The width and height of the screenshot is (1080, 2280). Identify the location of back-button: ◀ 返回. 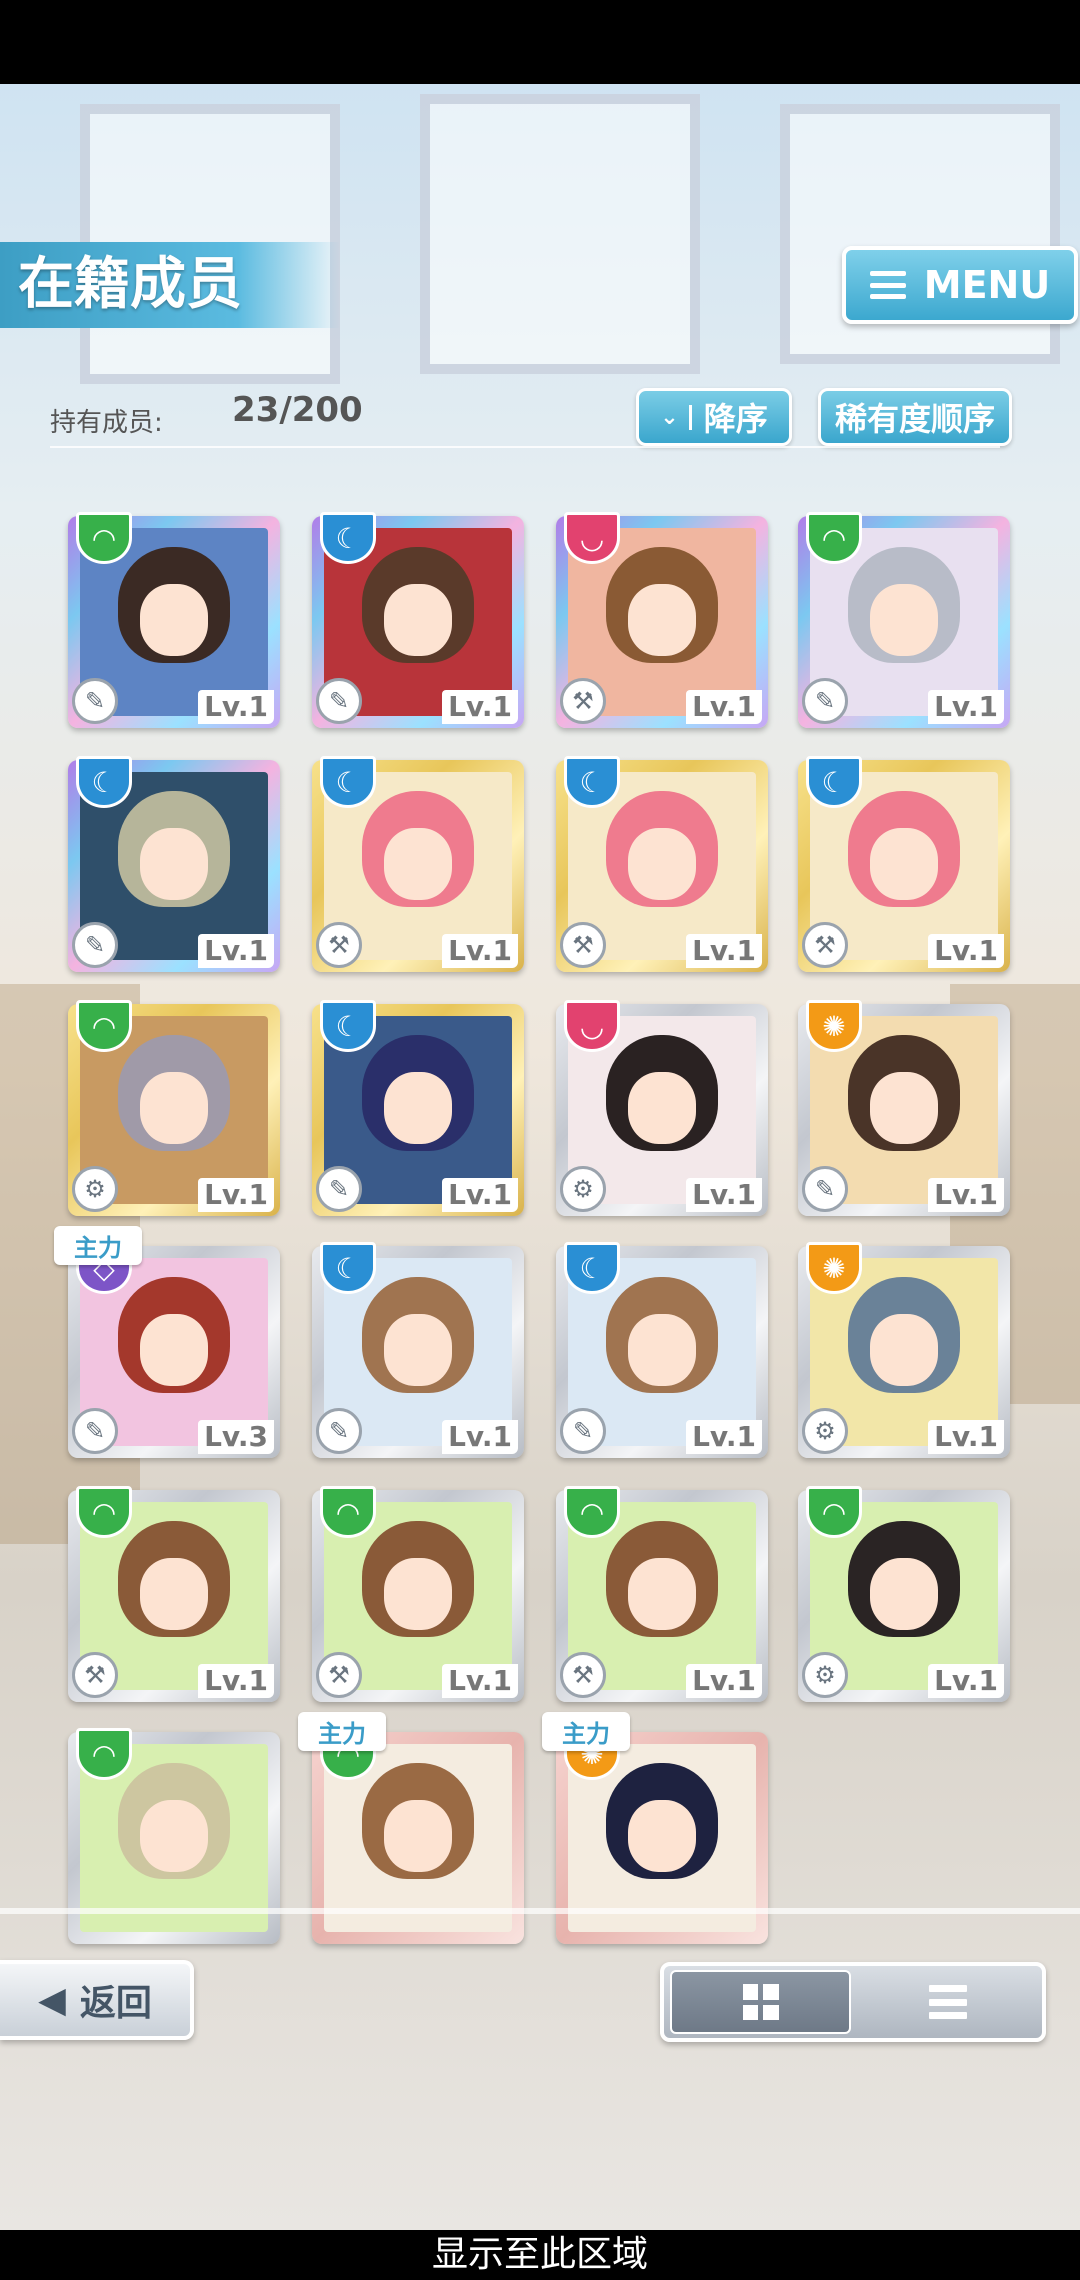
(97, 2000).